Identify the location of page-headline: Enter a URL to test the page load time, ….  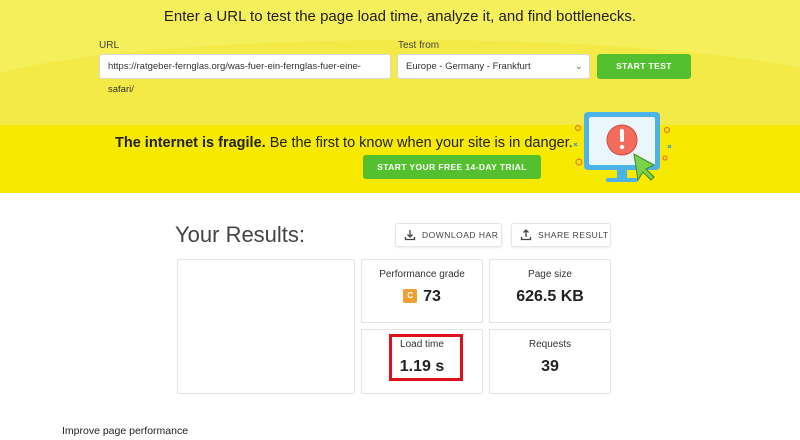
(400, 16).